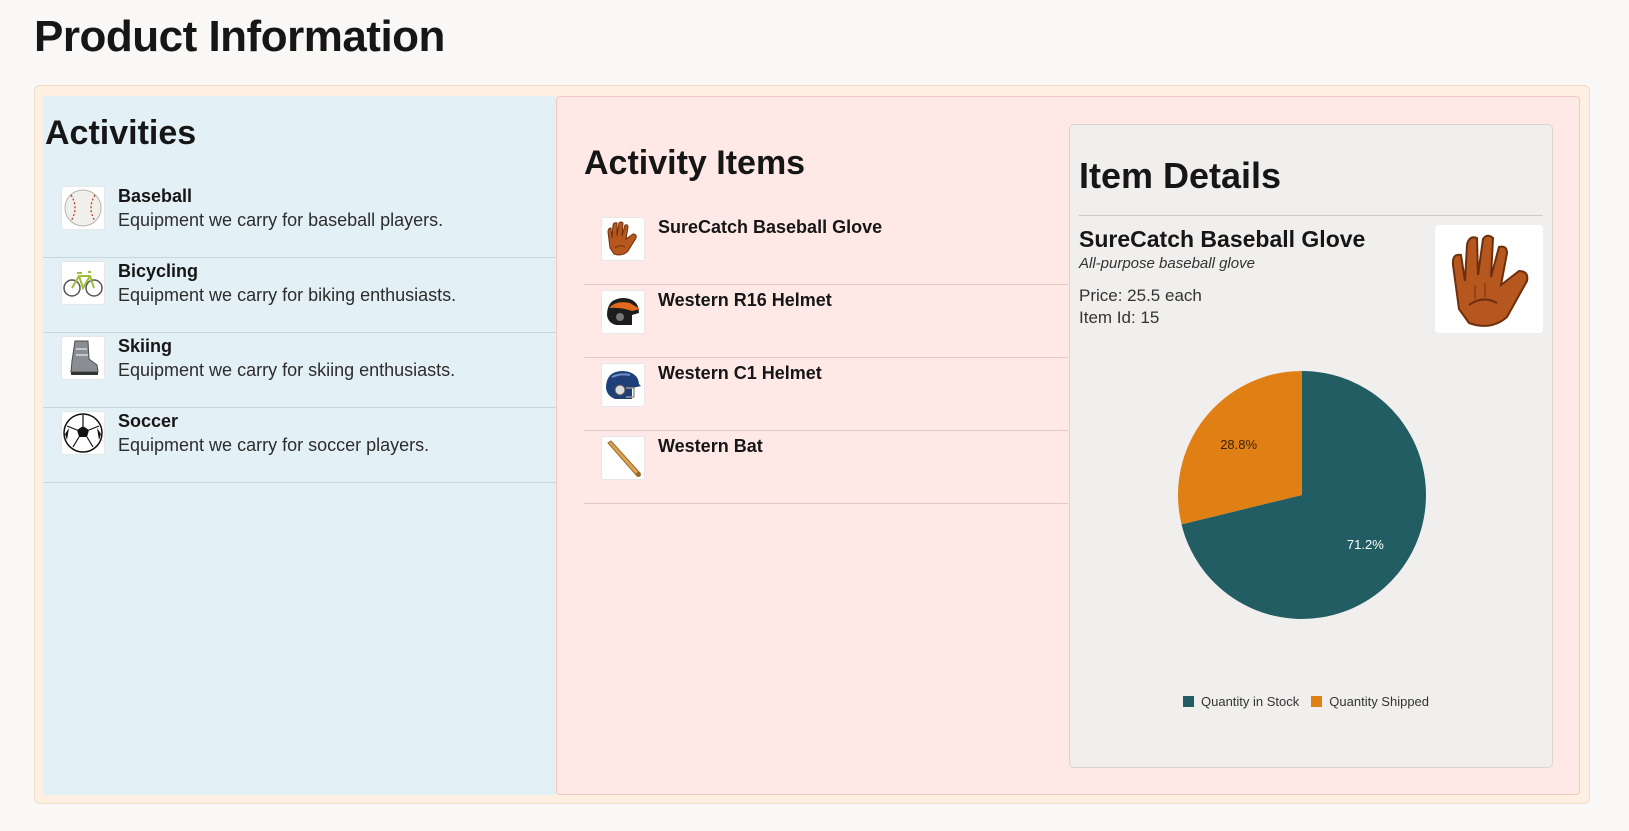 Image resolution: width=1629 pixels, height=831 pixels. Describe the element at coordinates (83, 283) in the screenshot. I see `bicycle-icon` at that location.